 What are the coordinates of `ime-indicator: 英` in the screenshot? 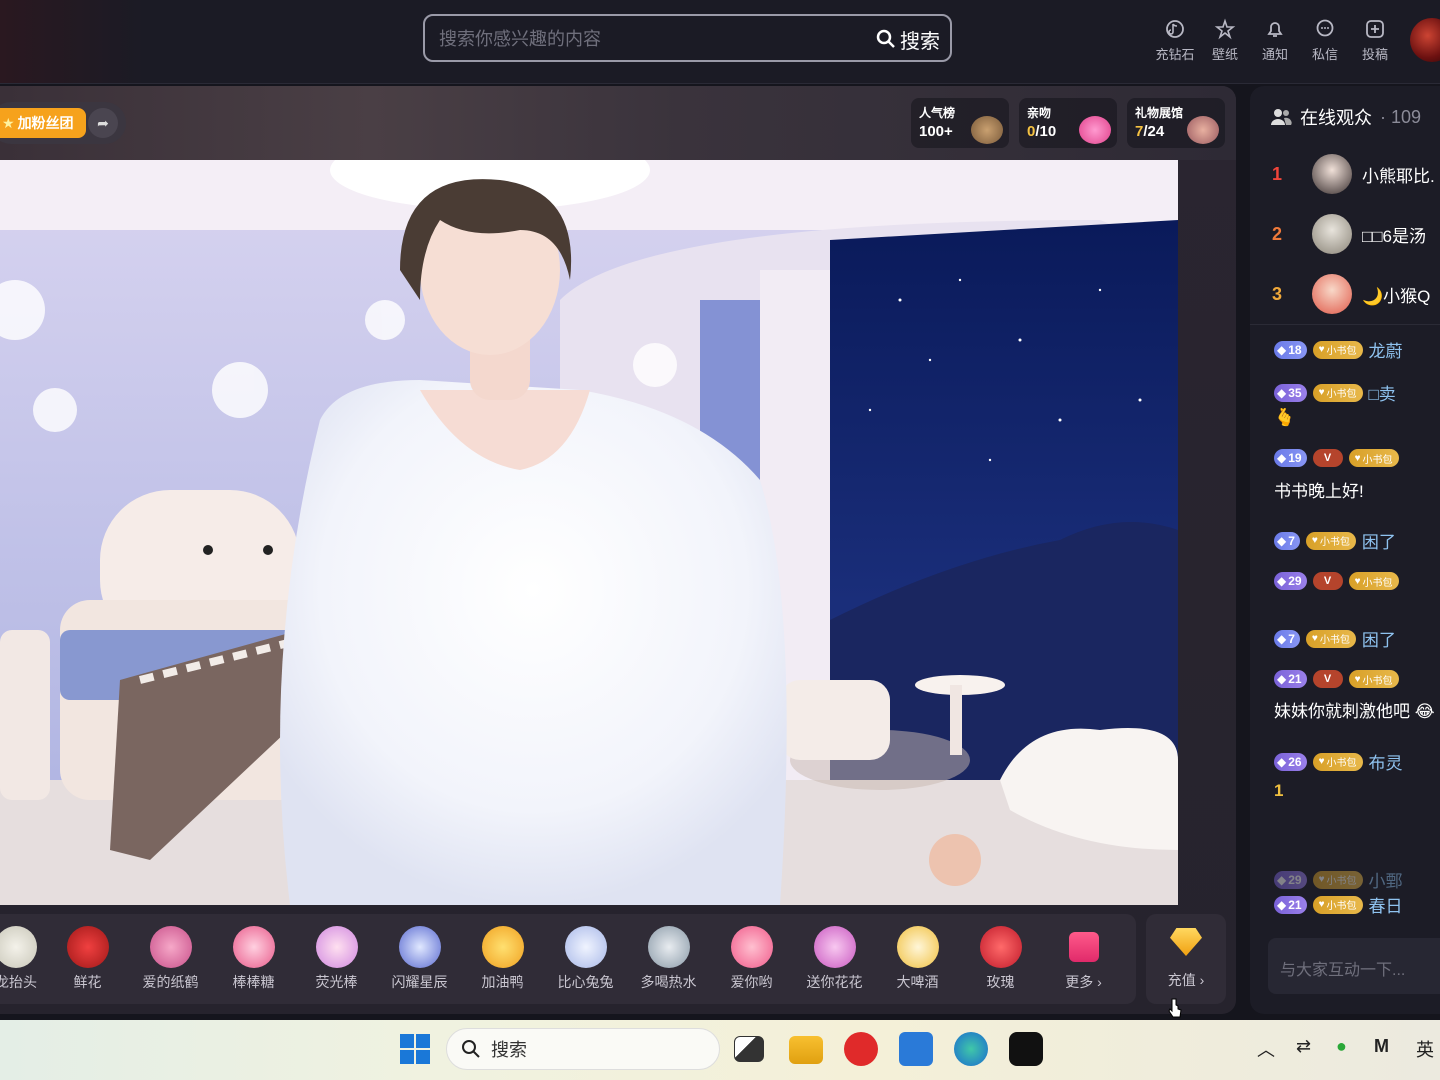 It's located at (1425, 1049).